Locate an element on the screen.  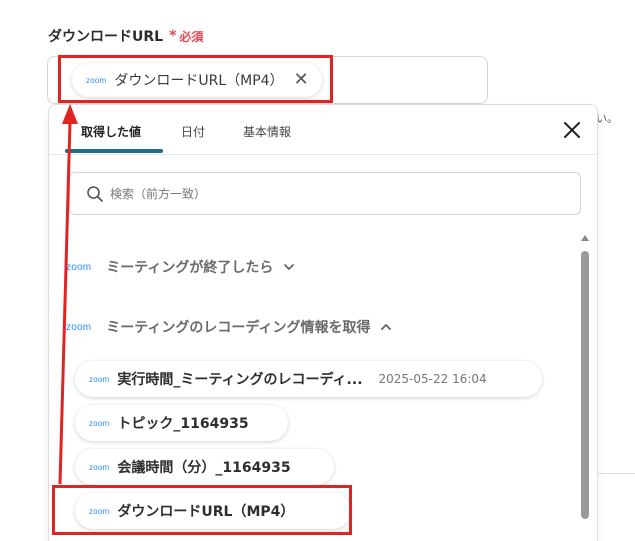
required-star: * is located at coordinates (173, 36).